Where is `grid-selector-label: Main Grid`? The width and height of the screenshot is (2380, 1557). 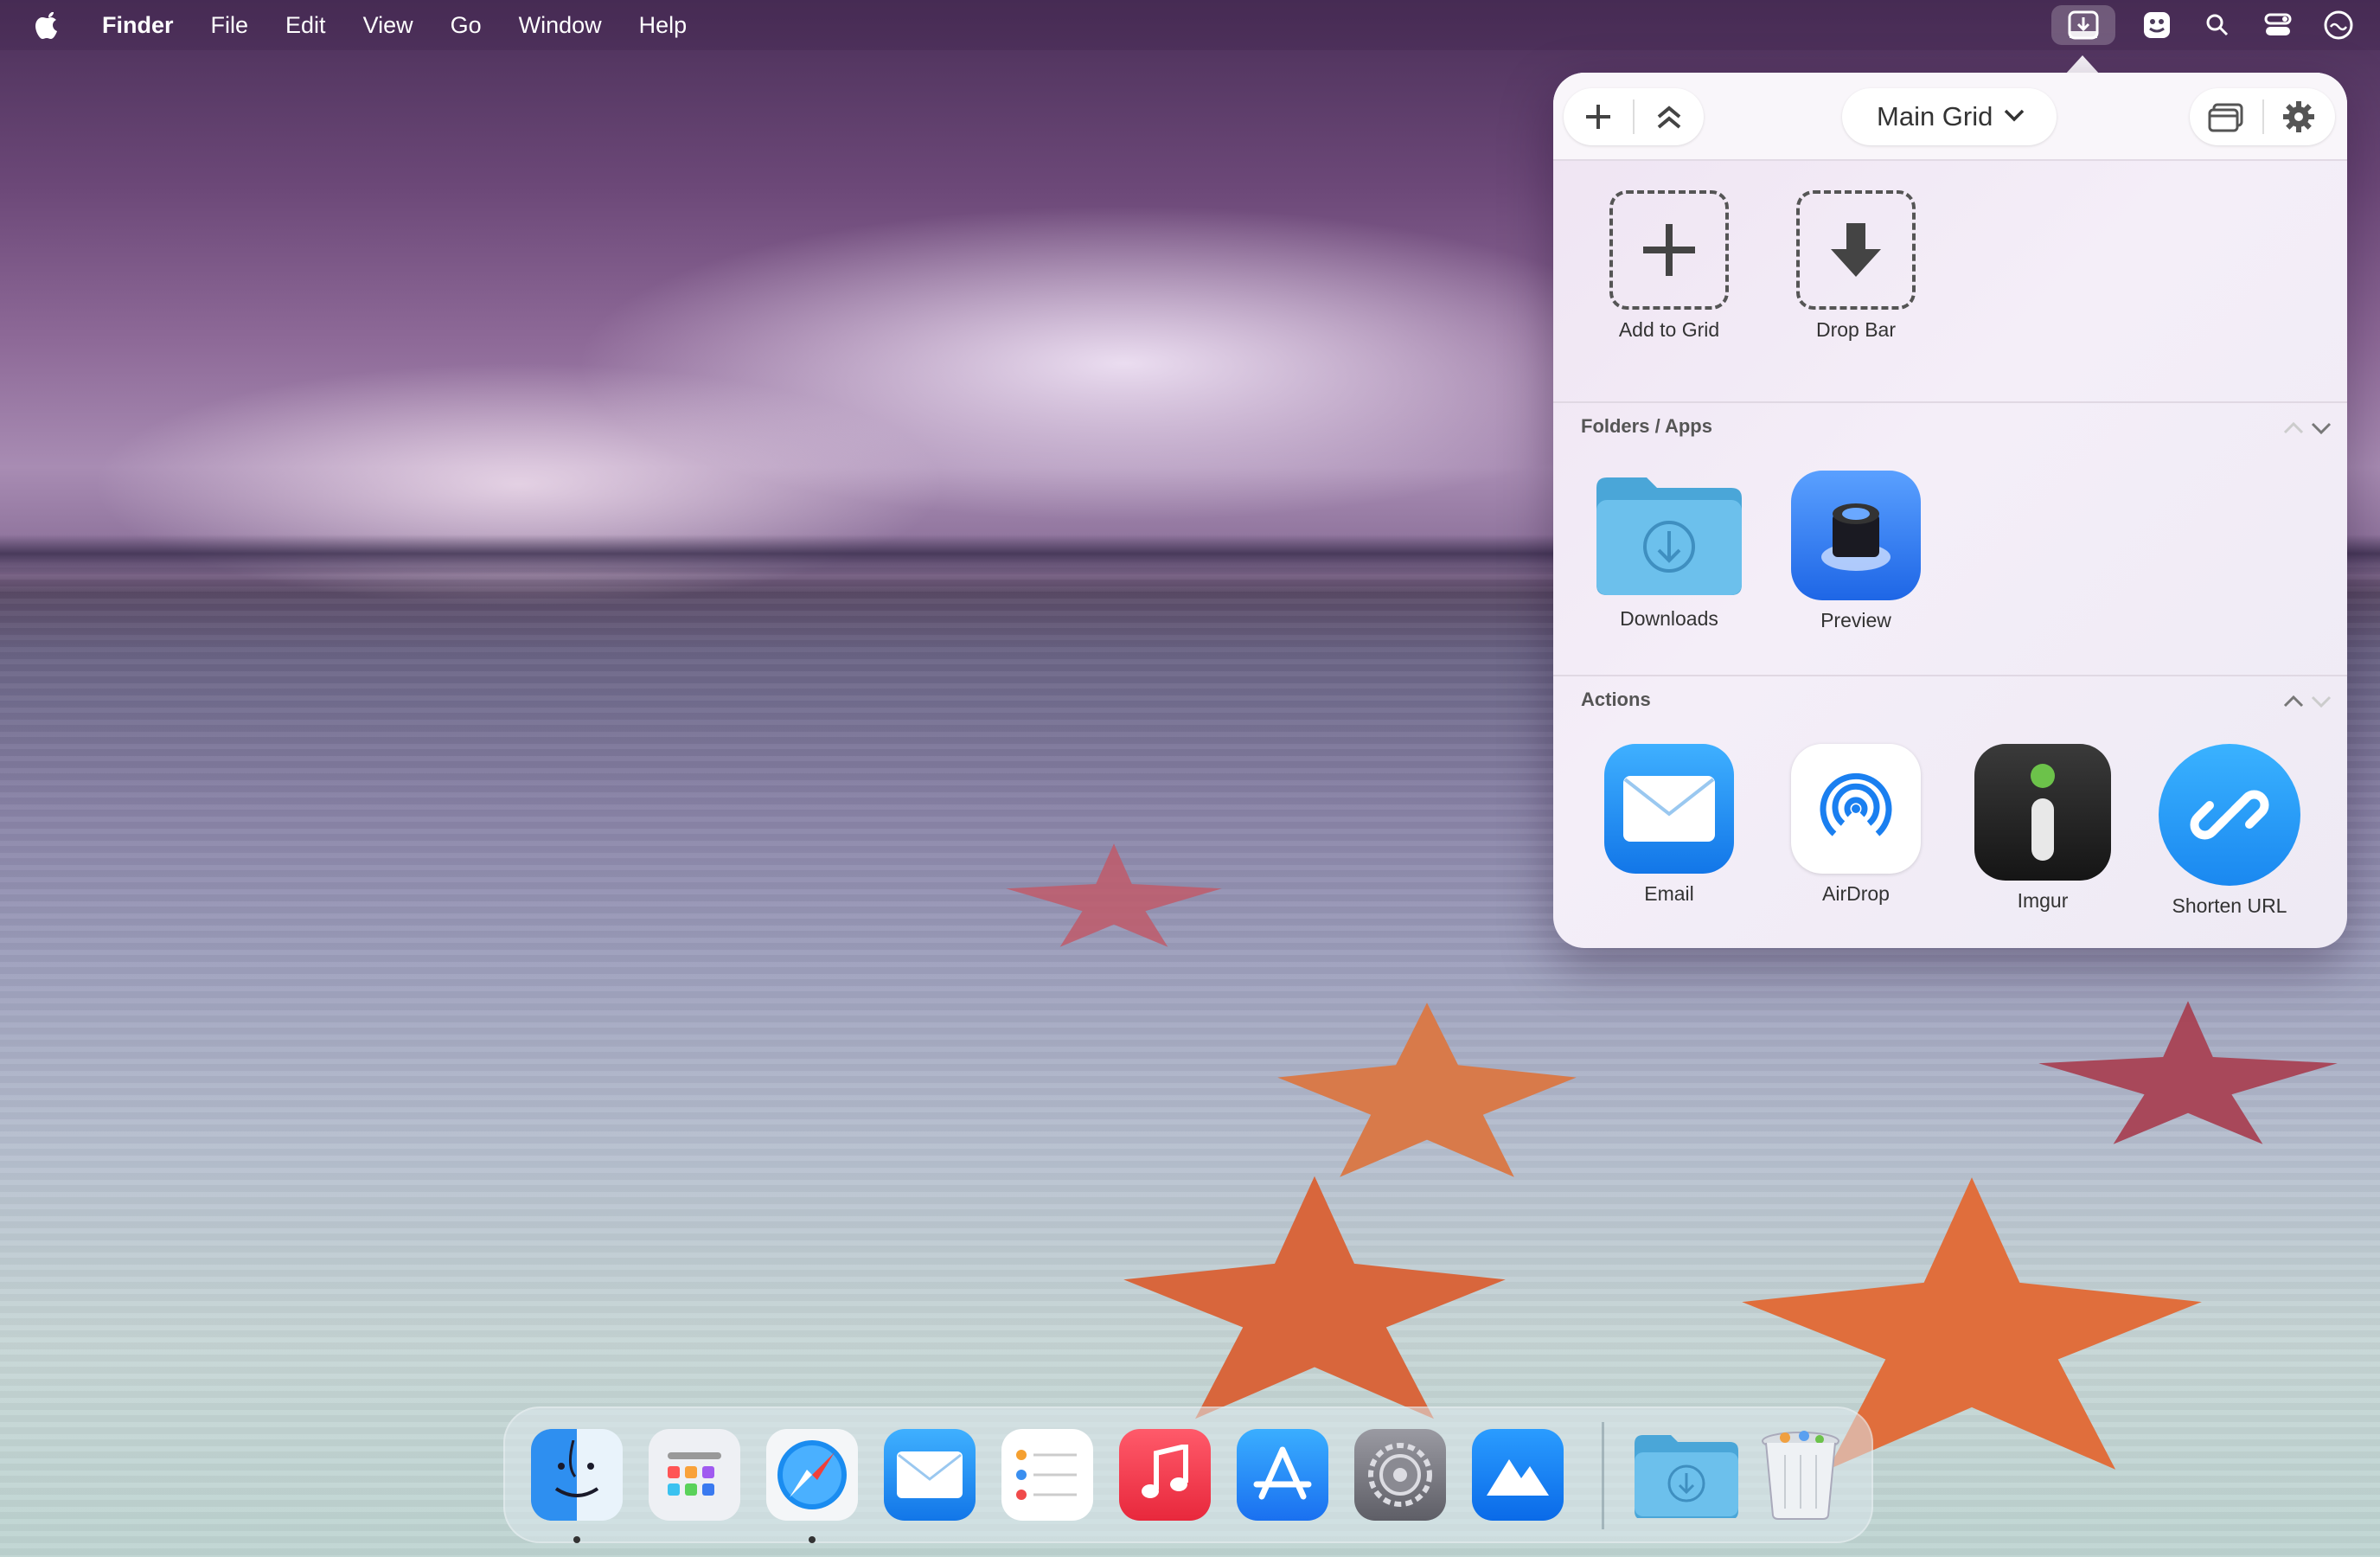 grid-selector-label: Main Grid is located at coordinates (1935, 116).